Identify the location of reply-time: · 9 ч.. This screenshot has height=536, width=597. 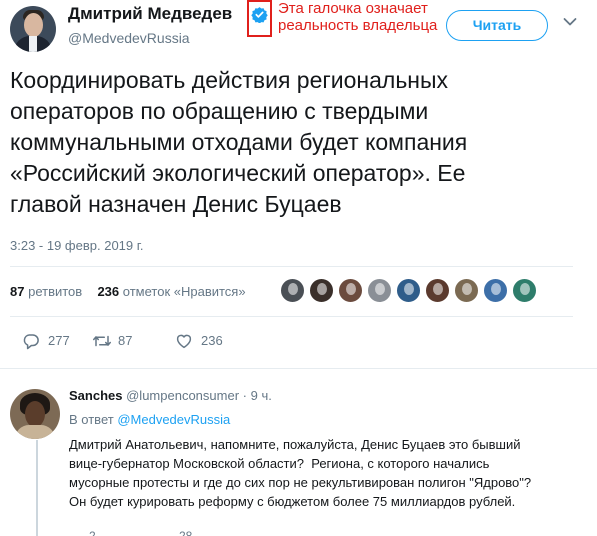
(257, 395).